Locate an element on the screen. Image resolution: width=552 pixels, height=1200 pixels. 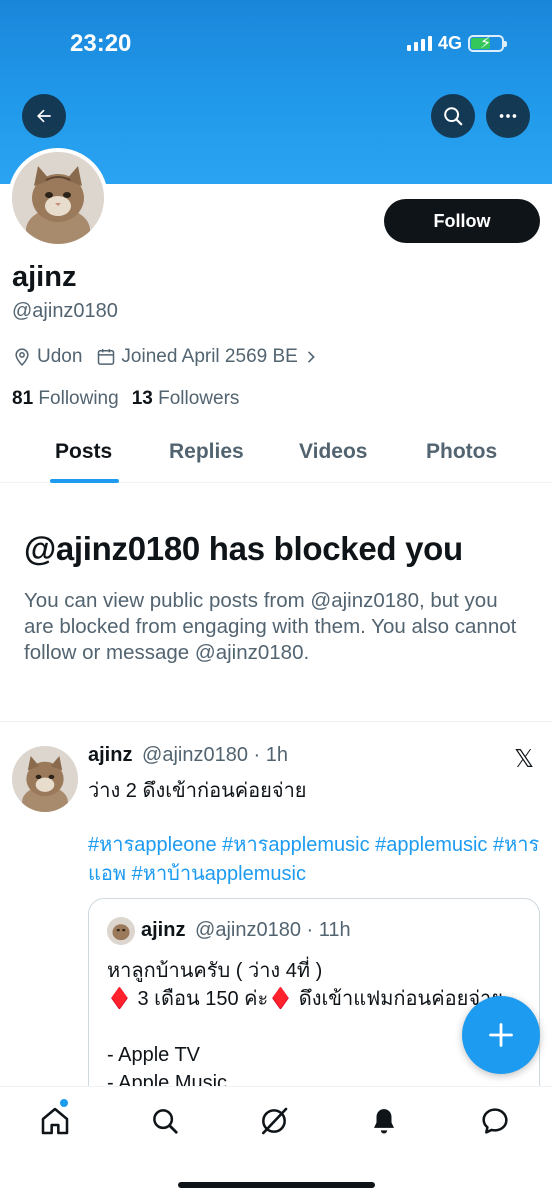
post-avatar is located at coordinates (45, 779).